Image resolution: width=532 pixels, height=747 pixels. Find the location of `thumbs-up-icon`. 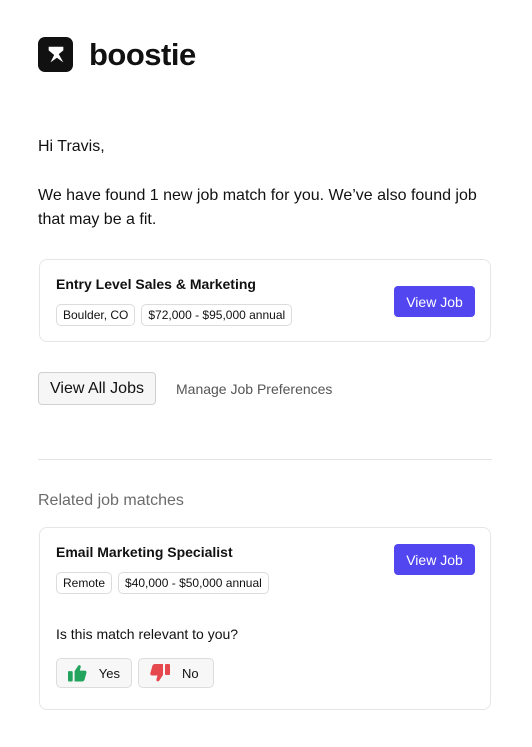

thumbs-up-icon is located at coordinates (77, 673).